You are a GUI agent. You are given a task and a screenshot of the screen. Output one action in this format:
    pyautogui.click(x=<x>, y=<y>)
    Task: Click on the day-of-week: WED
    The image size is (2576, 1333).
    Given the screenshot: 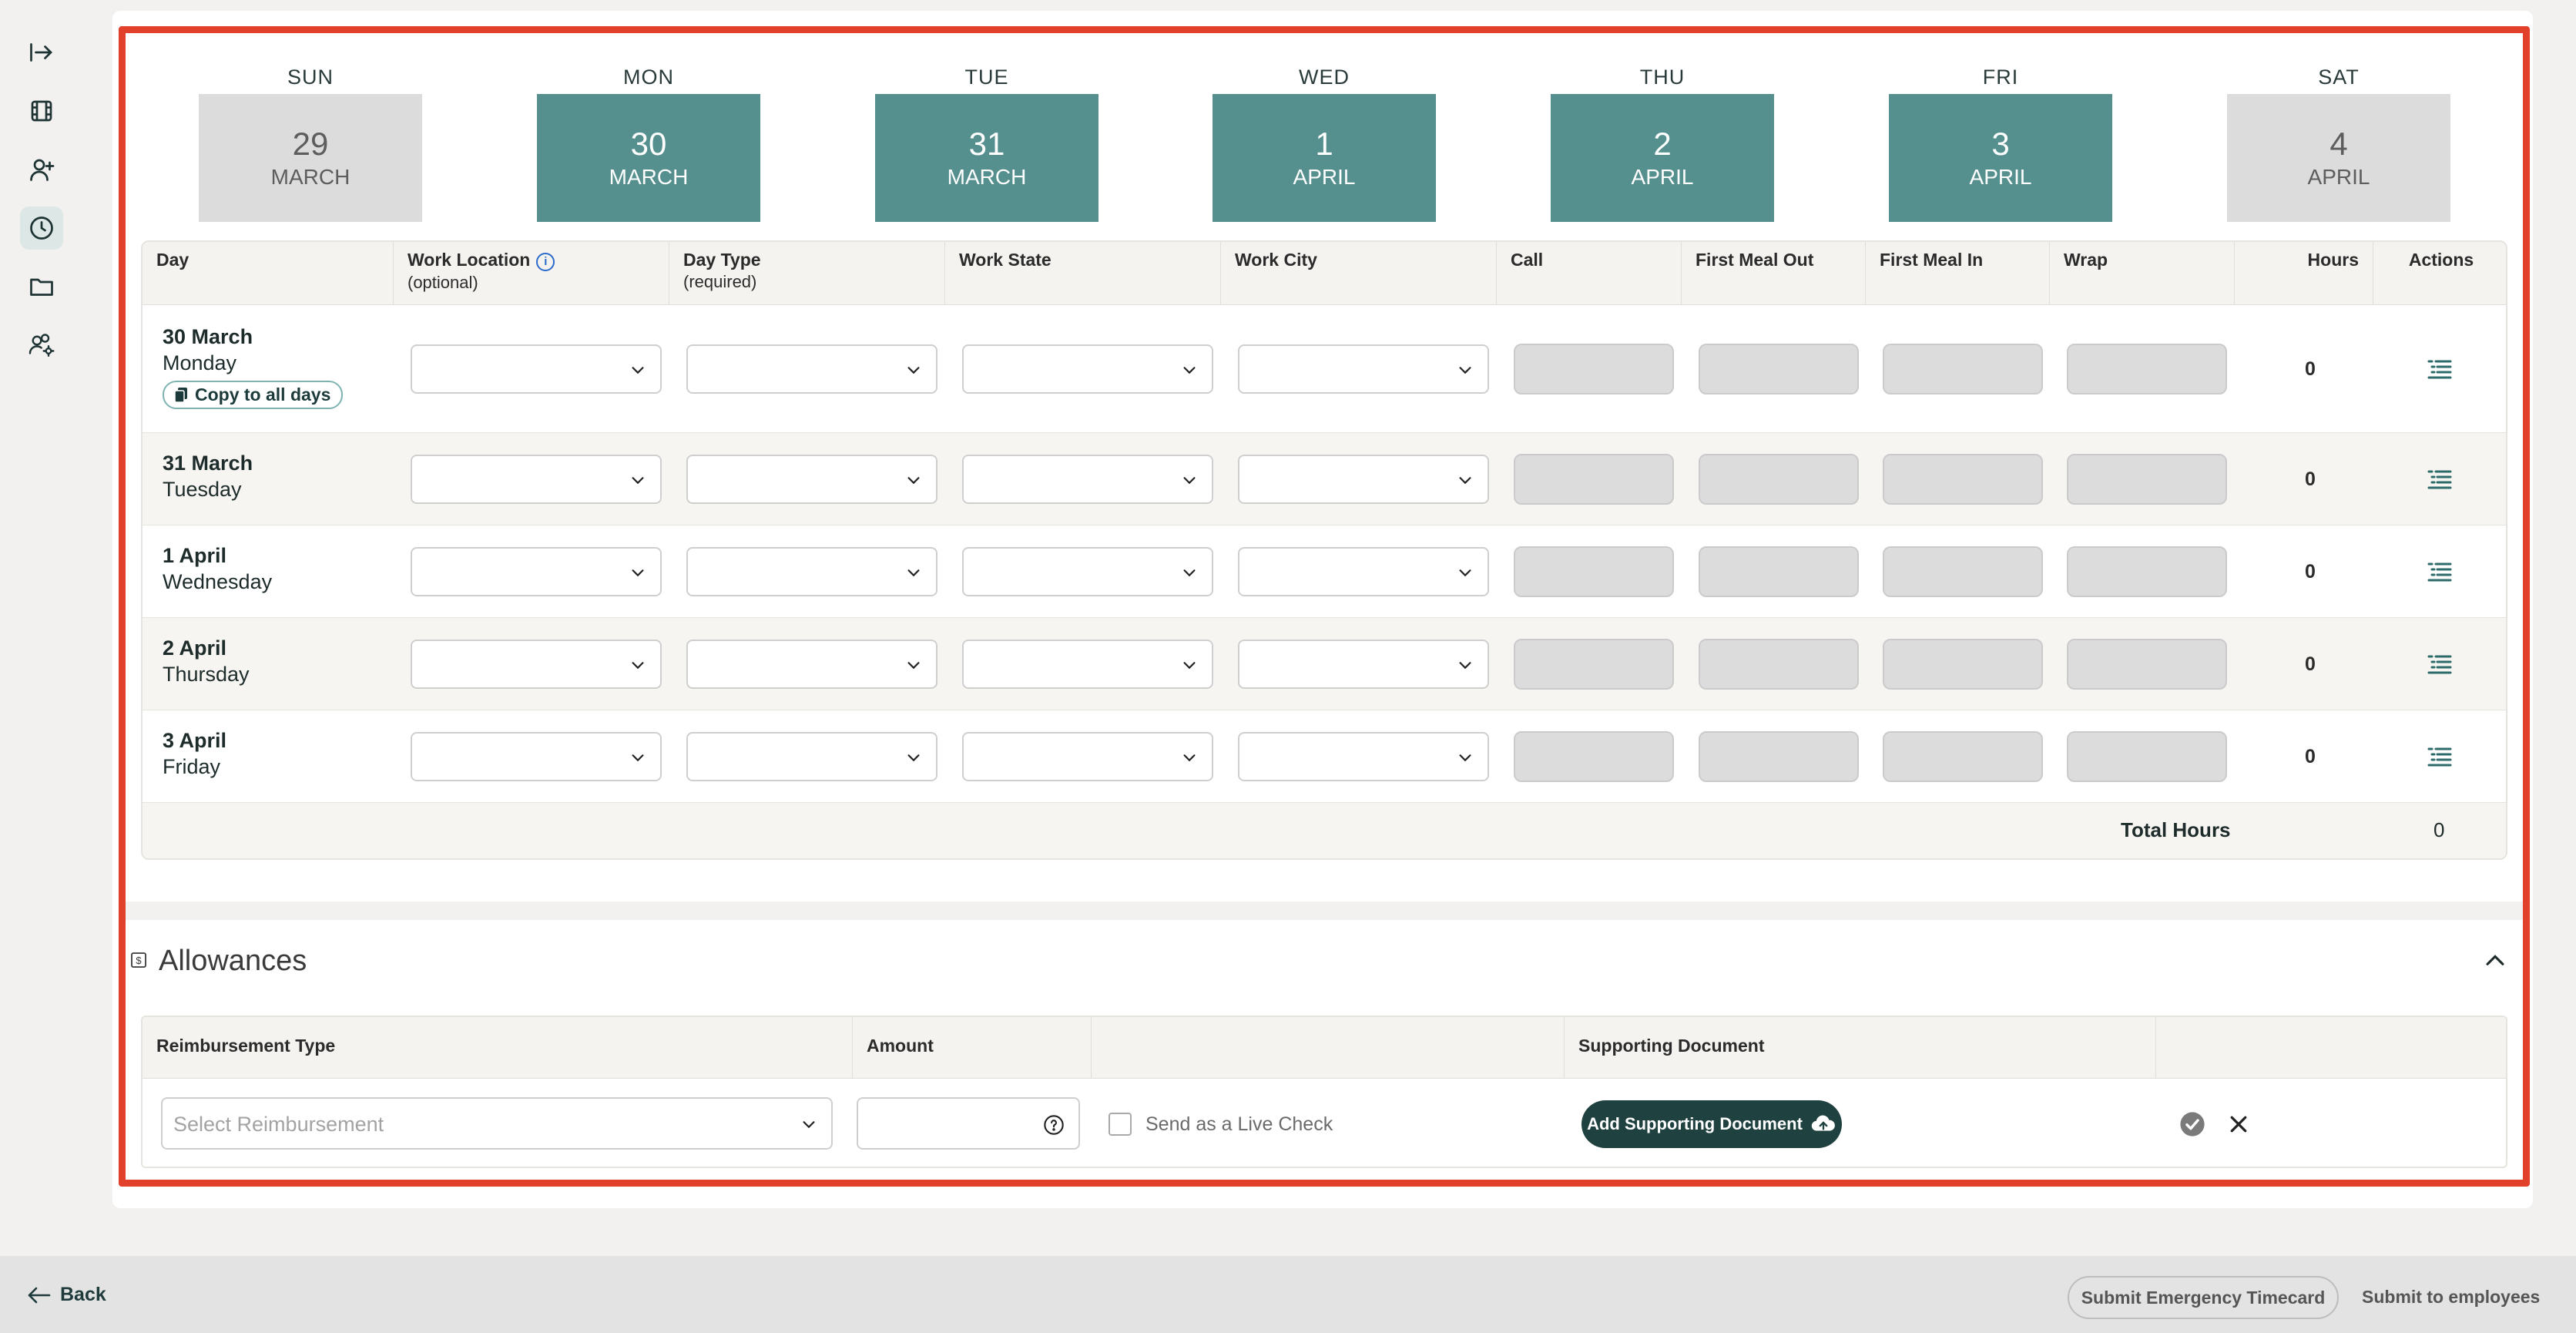 What is the action you would take?
    pyautogui.click(x=1324, y=77)
    